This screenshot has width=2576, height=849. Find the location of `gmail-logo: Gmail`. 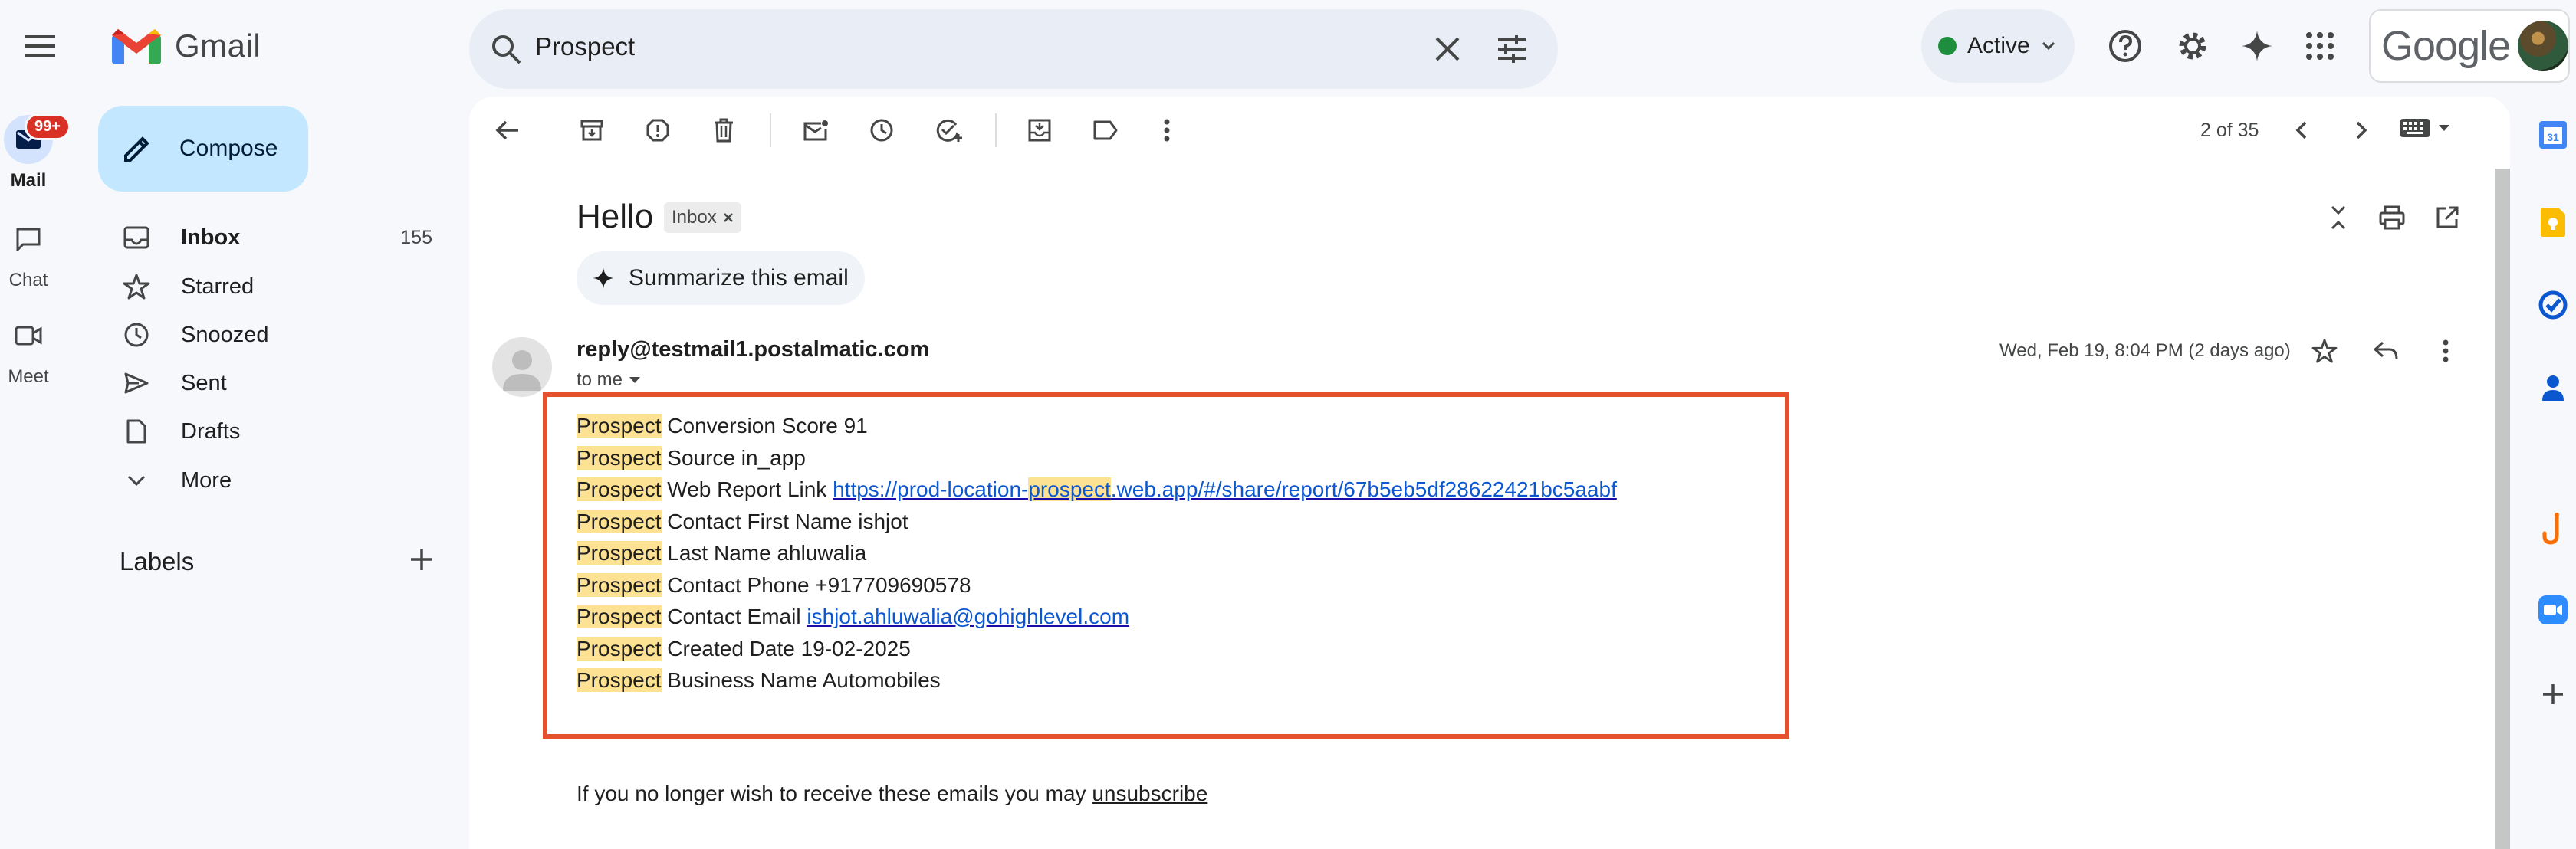

gmail-logo: Gmail is located at coordinates (187, 46).